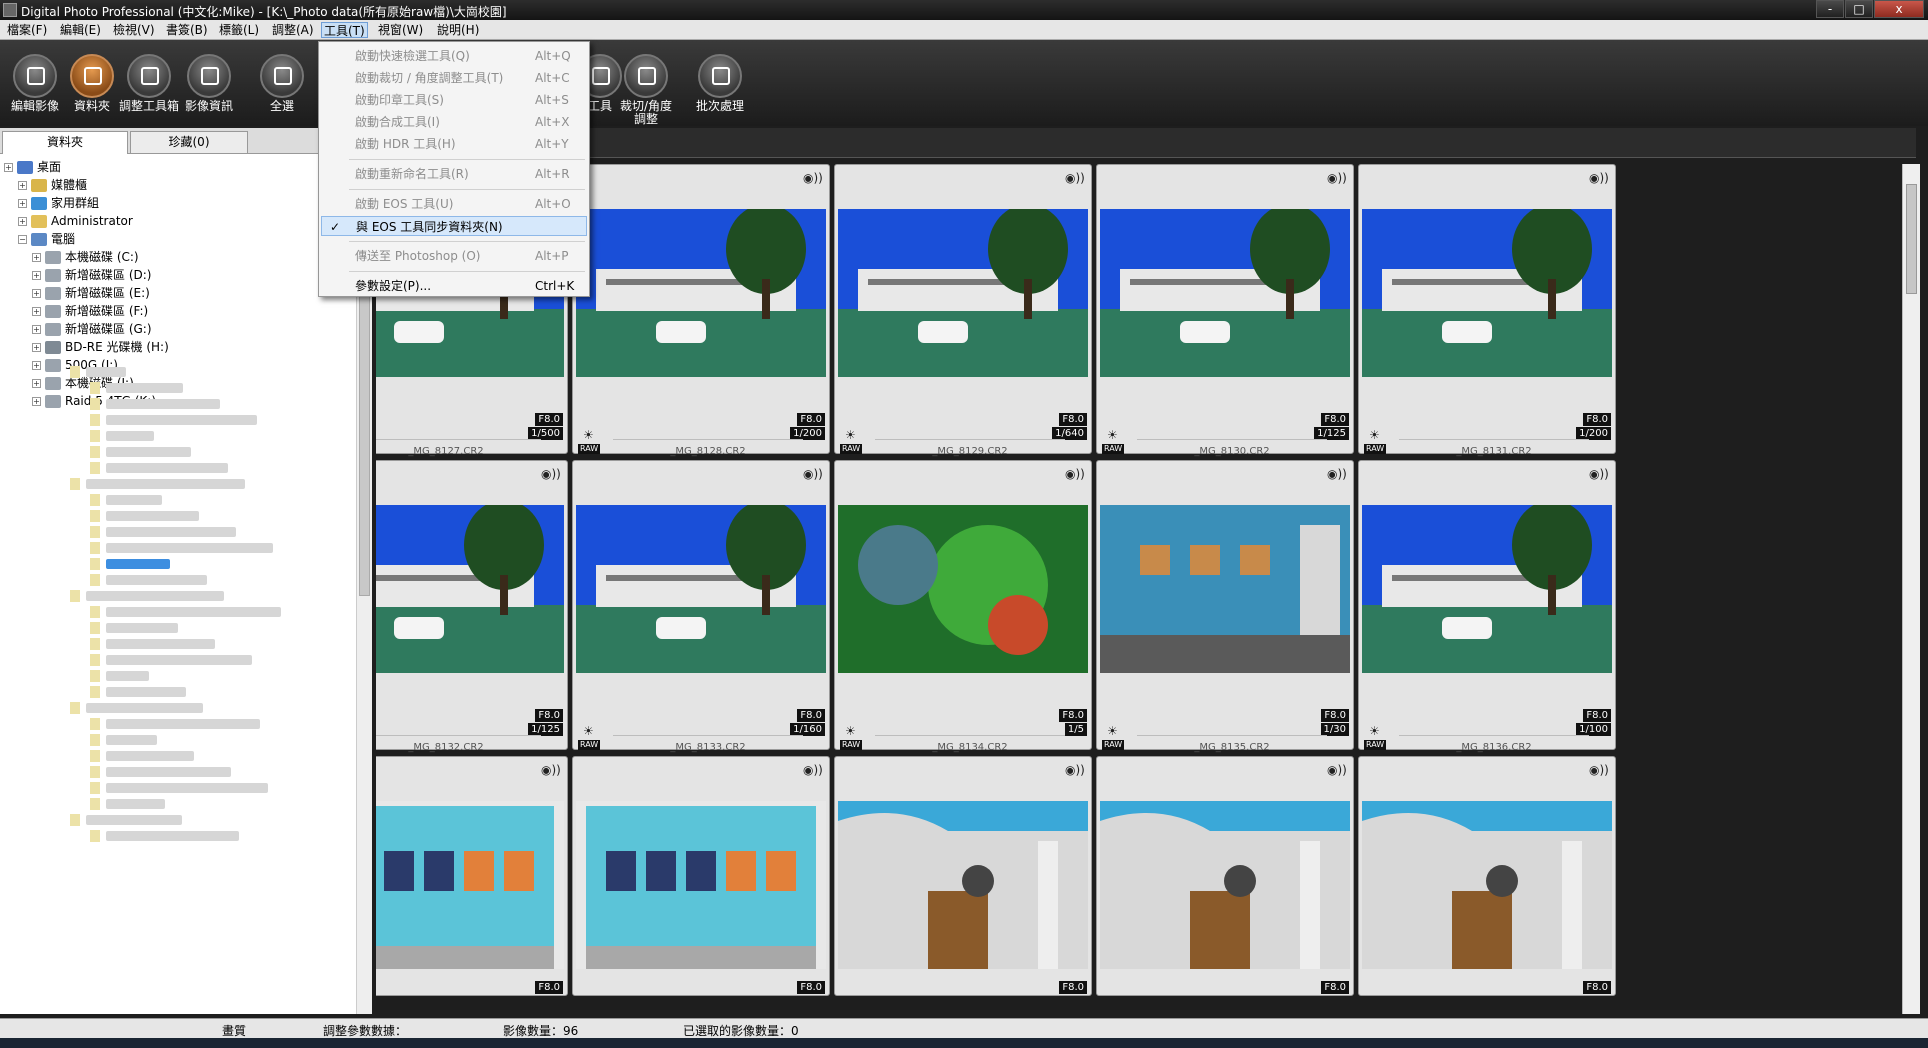 The image size is (1928, 1048). Describe the element at coordinates (91, 293) in the screenshot. I see `tree-item: + 新增磁碟區 (E:)` at that location.